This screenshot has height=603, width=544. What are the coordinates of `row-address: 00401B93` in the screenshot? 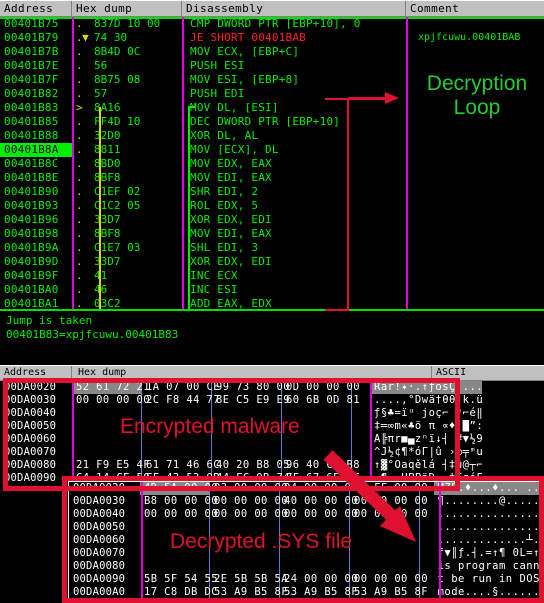 It's located at (31, 205).